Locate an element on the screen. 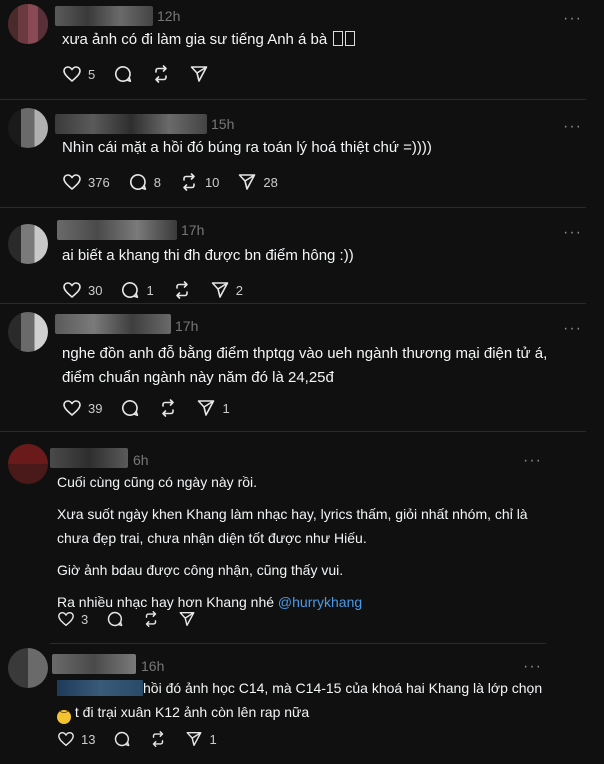  redacted-mention is located at coordinates (100, 688).